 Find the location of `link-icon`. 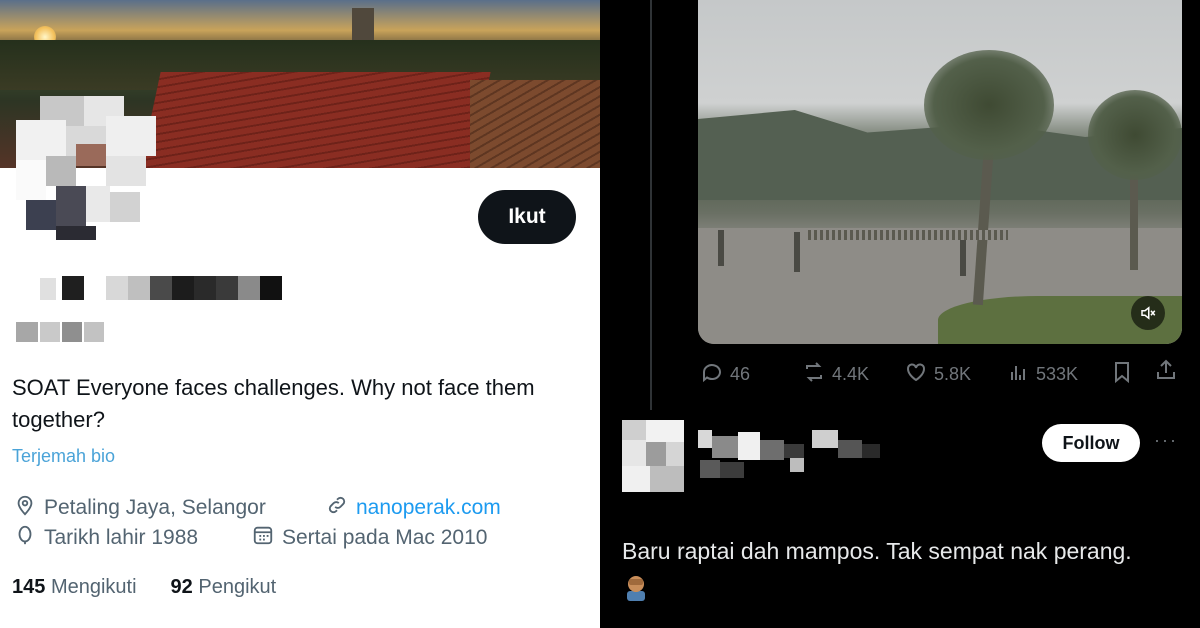

link-icon is located at coordinates (337, 508).